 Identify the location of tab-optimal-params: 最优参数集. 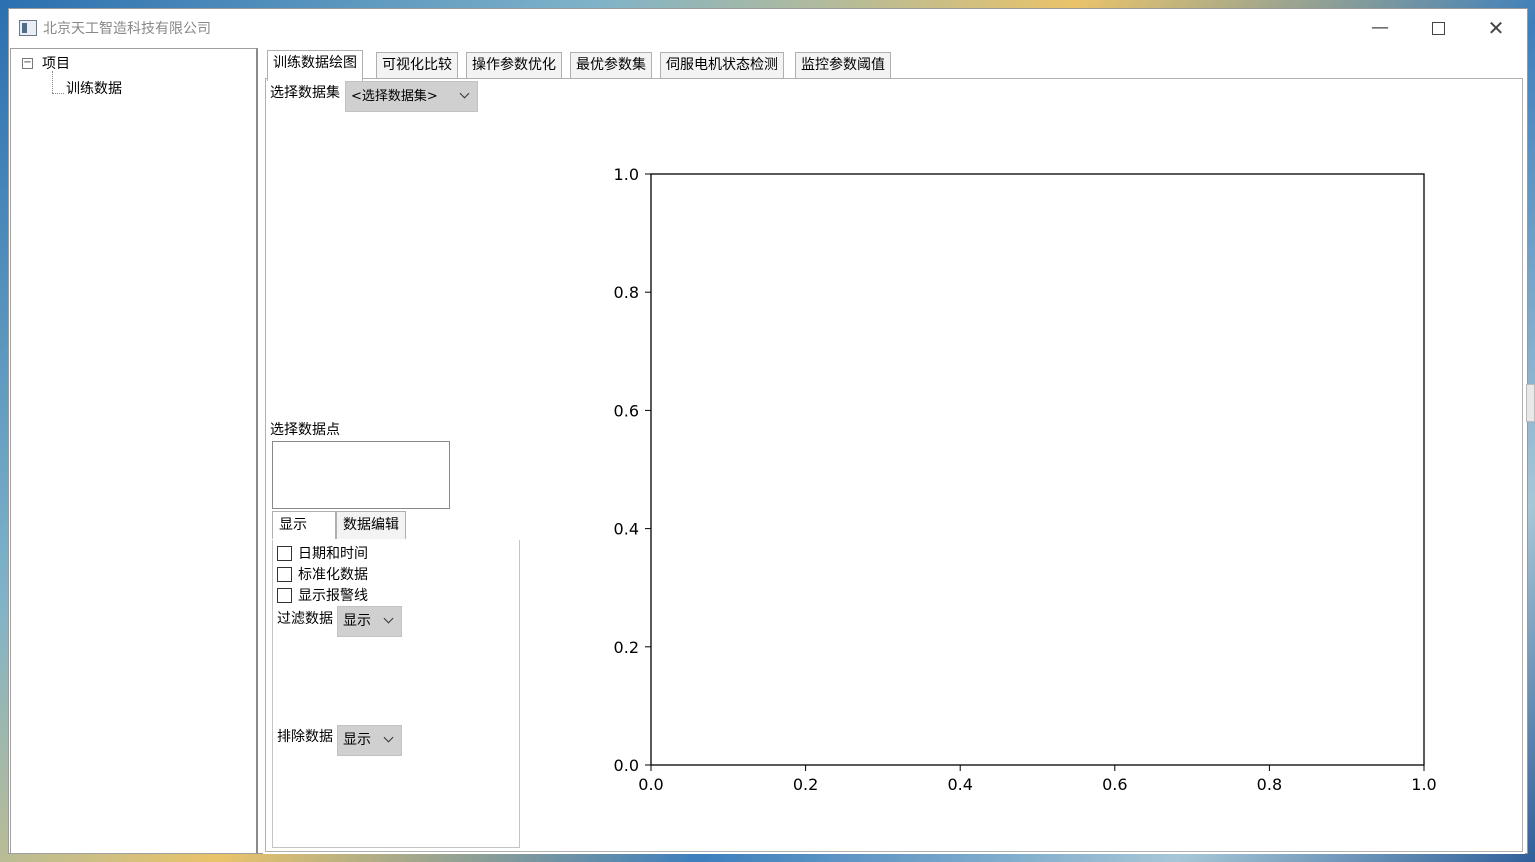
(611, 65).